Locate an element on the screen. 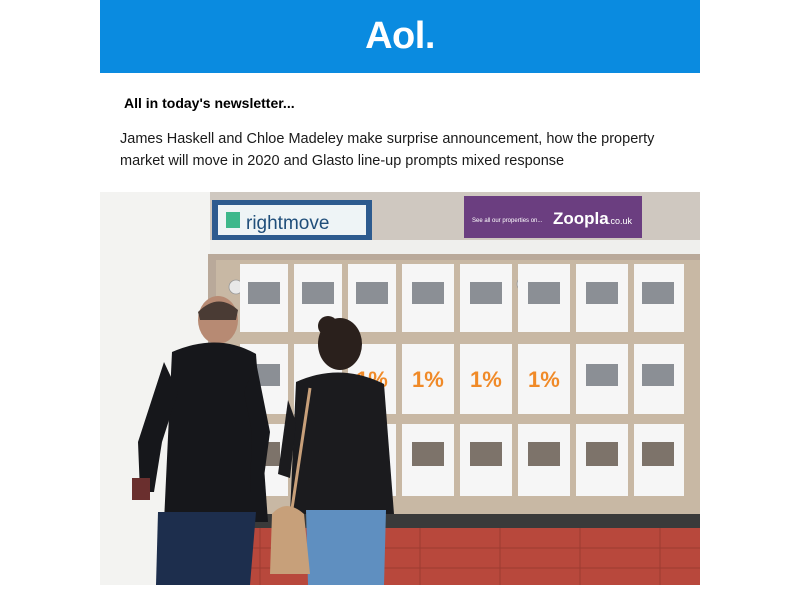 The height and width of the screenshot is (600, 800). fee-label-2: 1% is located at coordinates (428, 379).